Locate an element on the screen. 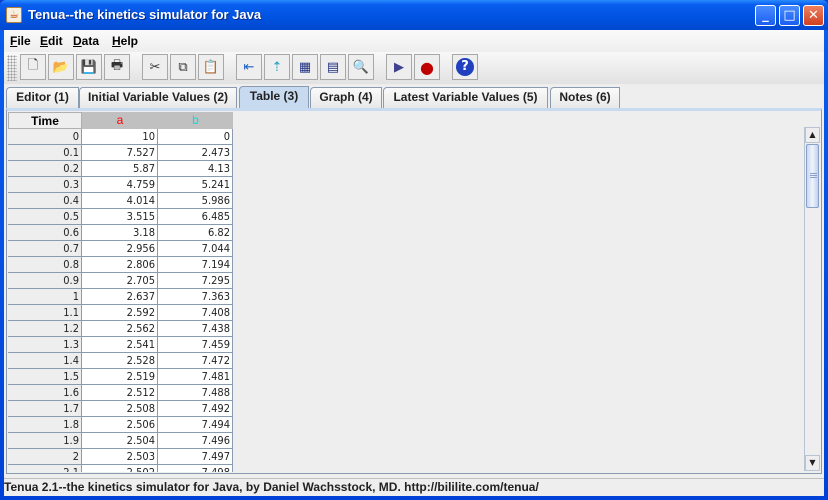 The height and width of the screenshot is (500, 828). cell-a: 2.562 is located at coordinates (120, 329).